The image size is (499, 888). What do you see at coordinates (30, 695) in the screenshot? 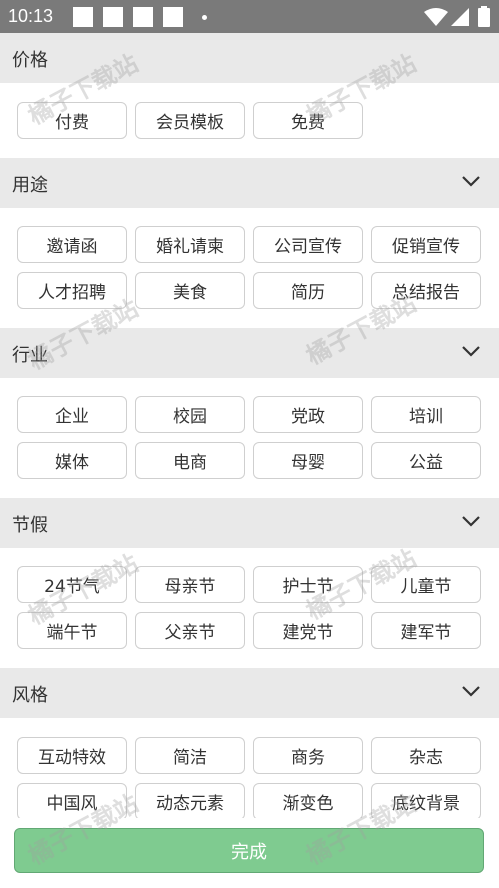
I see `section-title: 风格` at bounding box center [30, 695].